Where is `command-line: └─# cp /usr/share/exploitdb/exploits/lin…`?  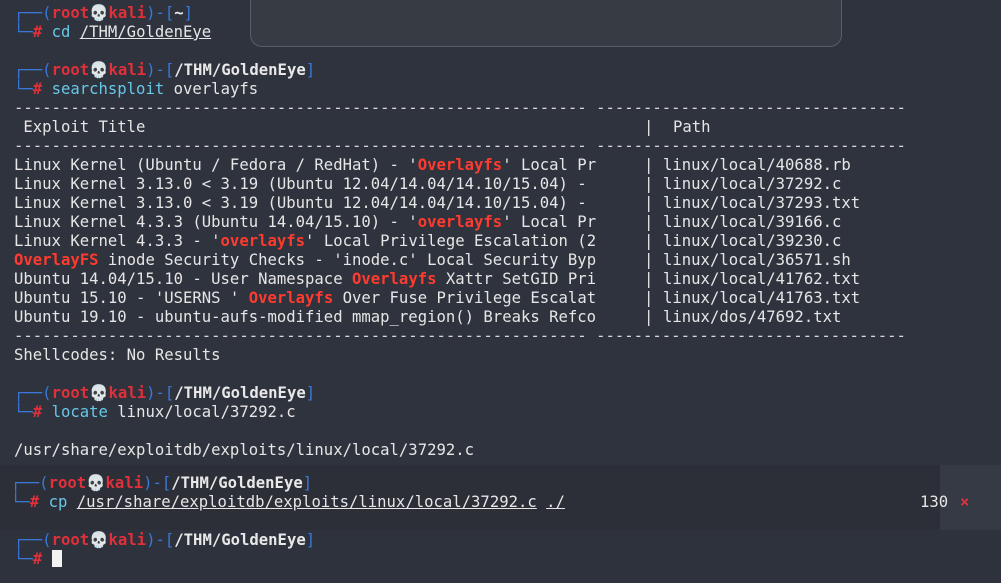
command-line: └─# cp /usr/share/exploitdb/exploits/lin… is located at coordinates (288, 502).